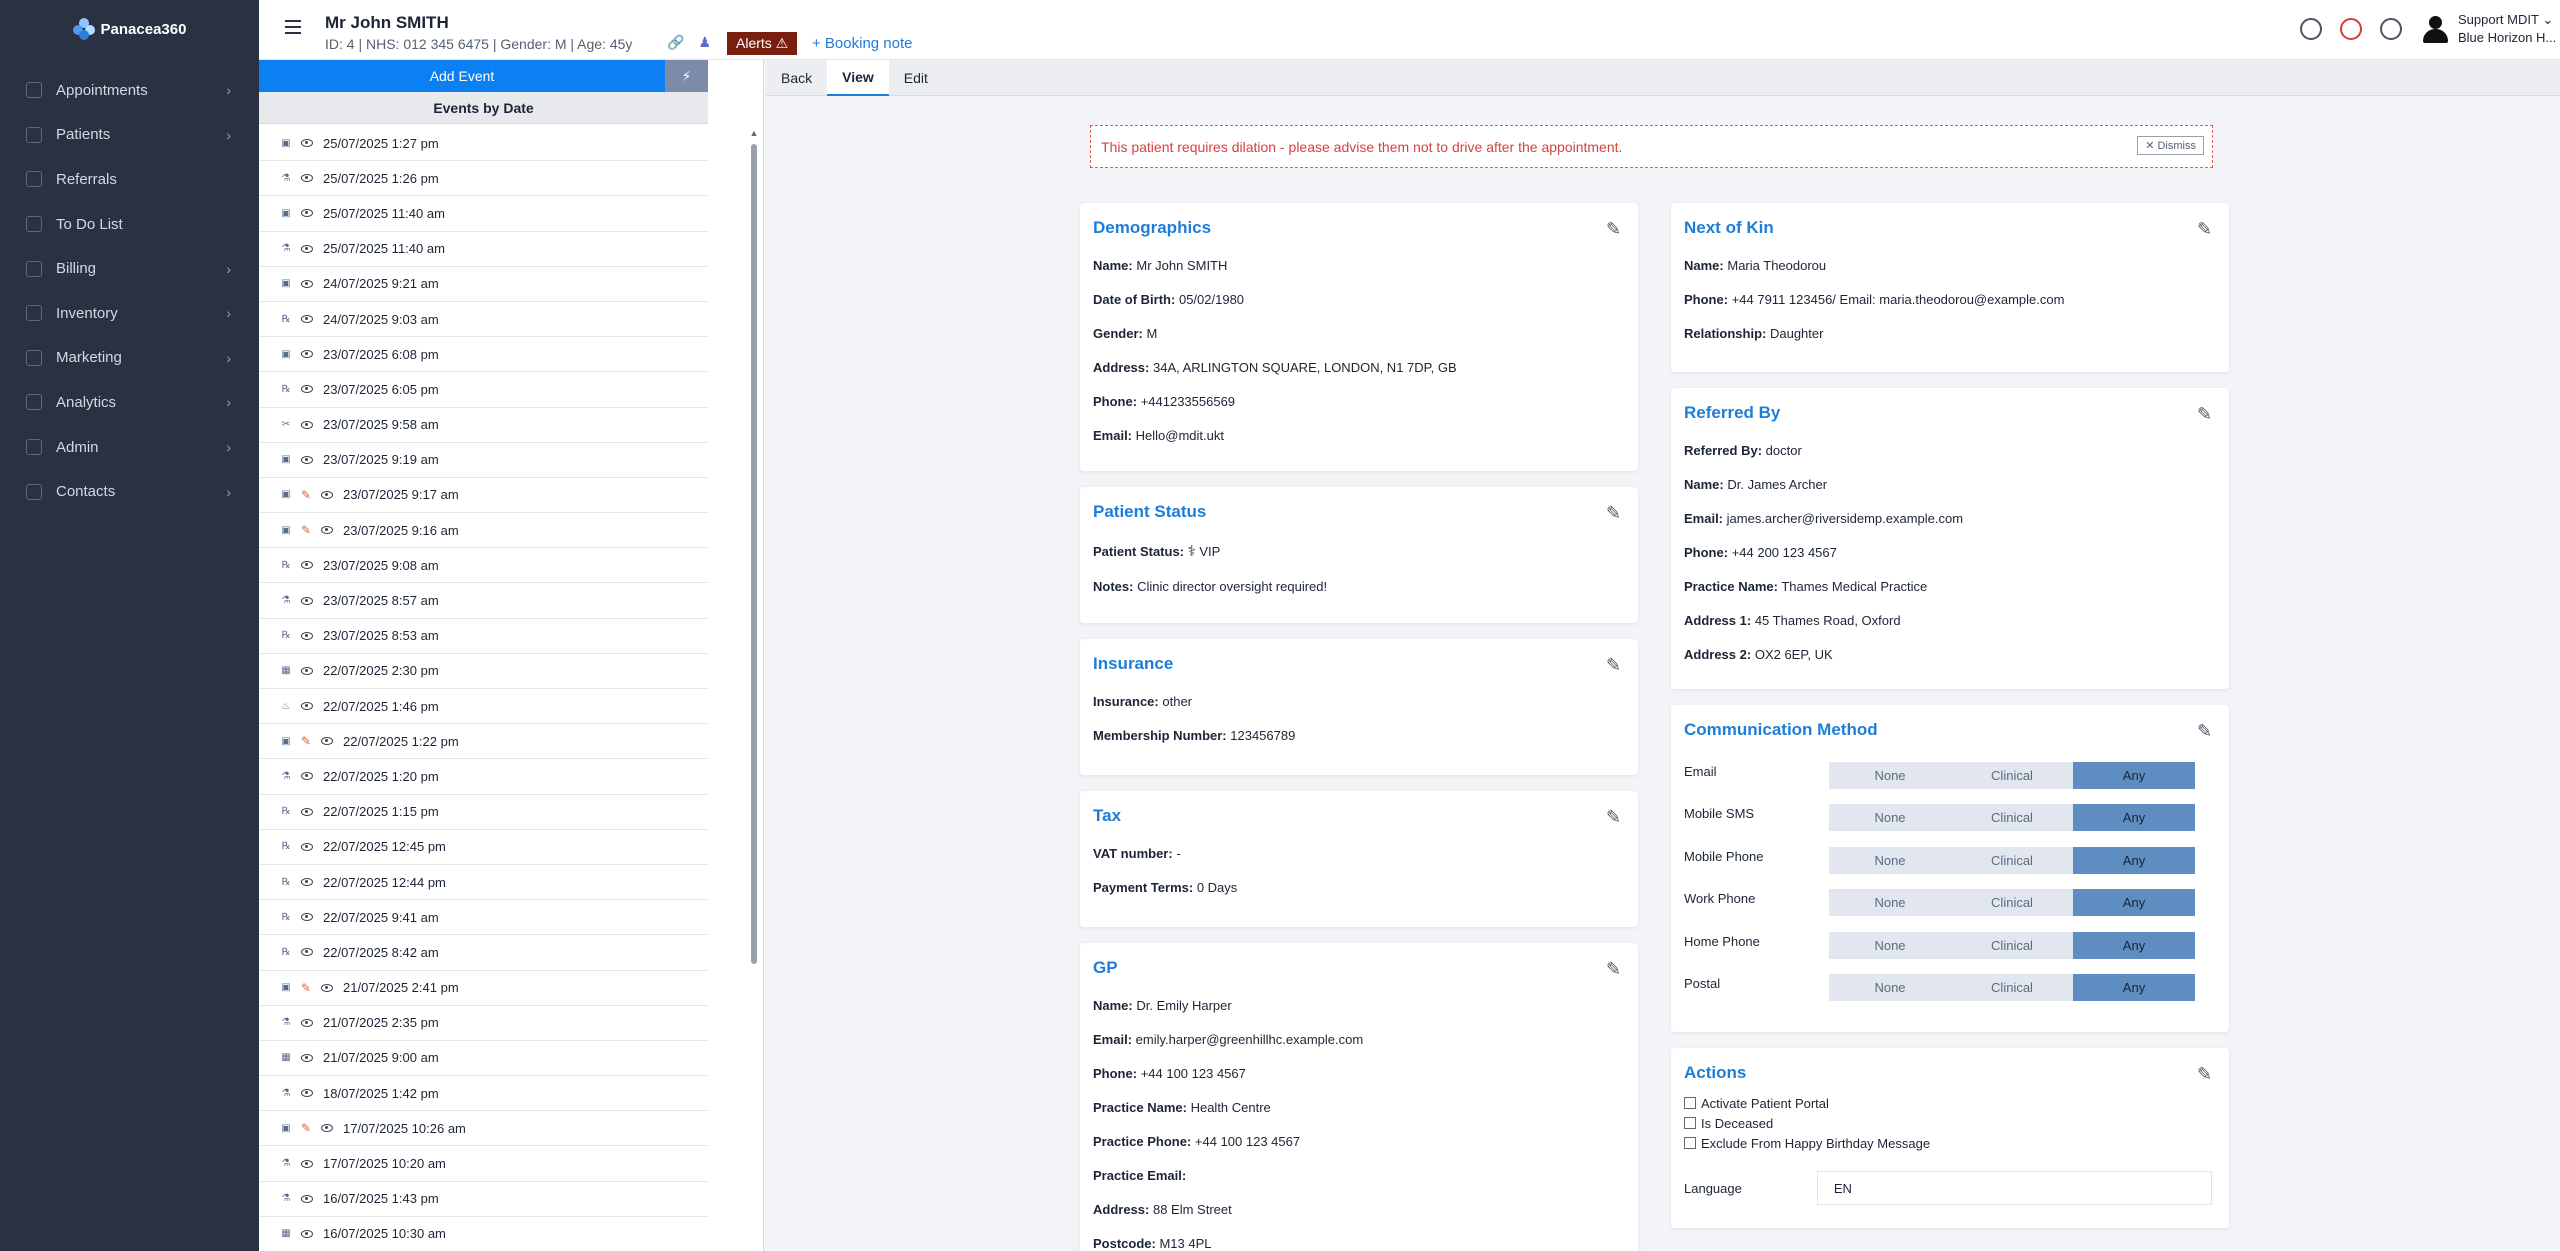 This screenshot has width=2560, height=1251. What do you see at coordinates (754, 554) in the screenshot?
I see `scroll-thumb` at bounding box center [754, 554].